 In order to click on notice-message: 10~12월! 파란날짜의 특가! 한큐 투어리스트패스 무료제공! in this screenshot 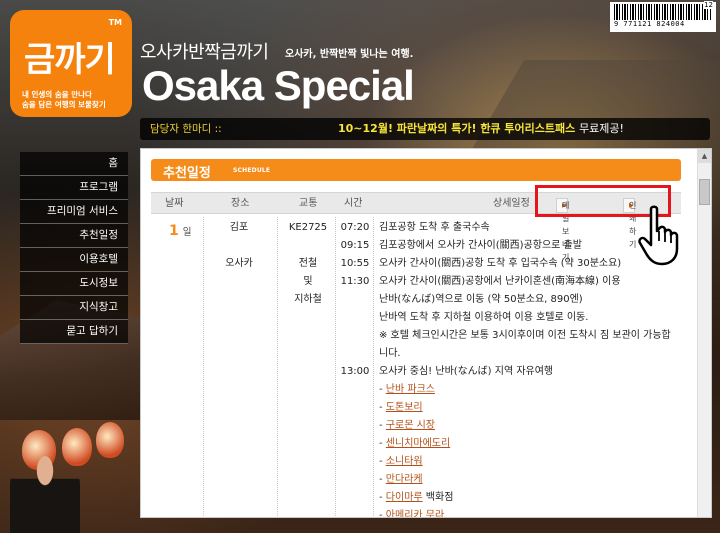, I will do `click(481, 129)`.